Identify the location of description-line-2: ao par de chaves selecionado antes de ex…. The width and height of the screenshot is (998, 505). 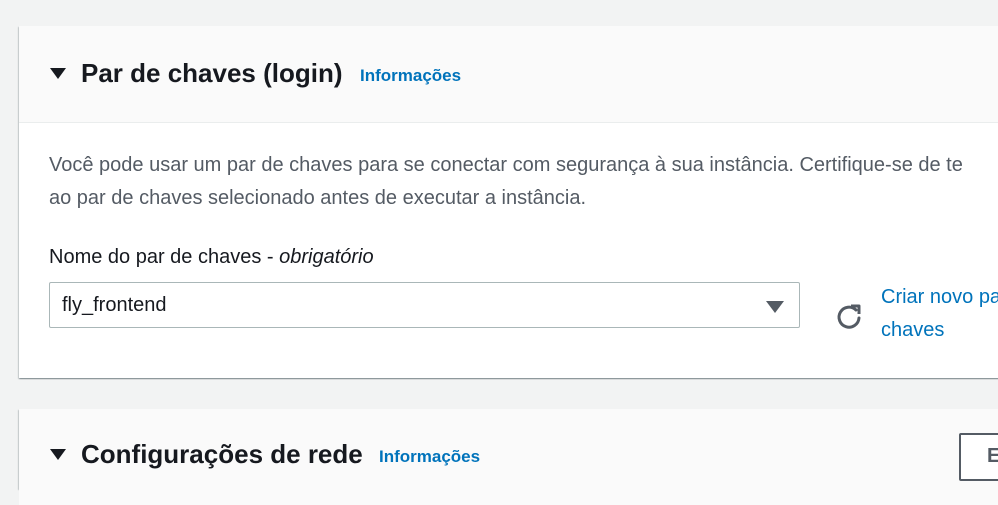
(318, 198).